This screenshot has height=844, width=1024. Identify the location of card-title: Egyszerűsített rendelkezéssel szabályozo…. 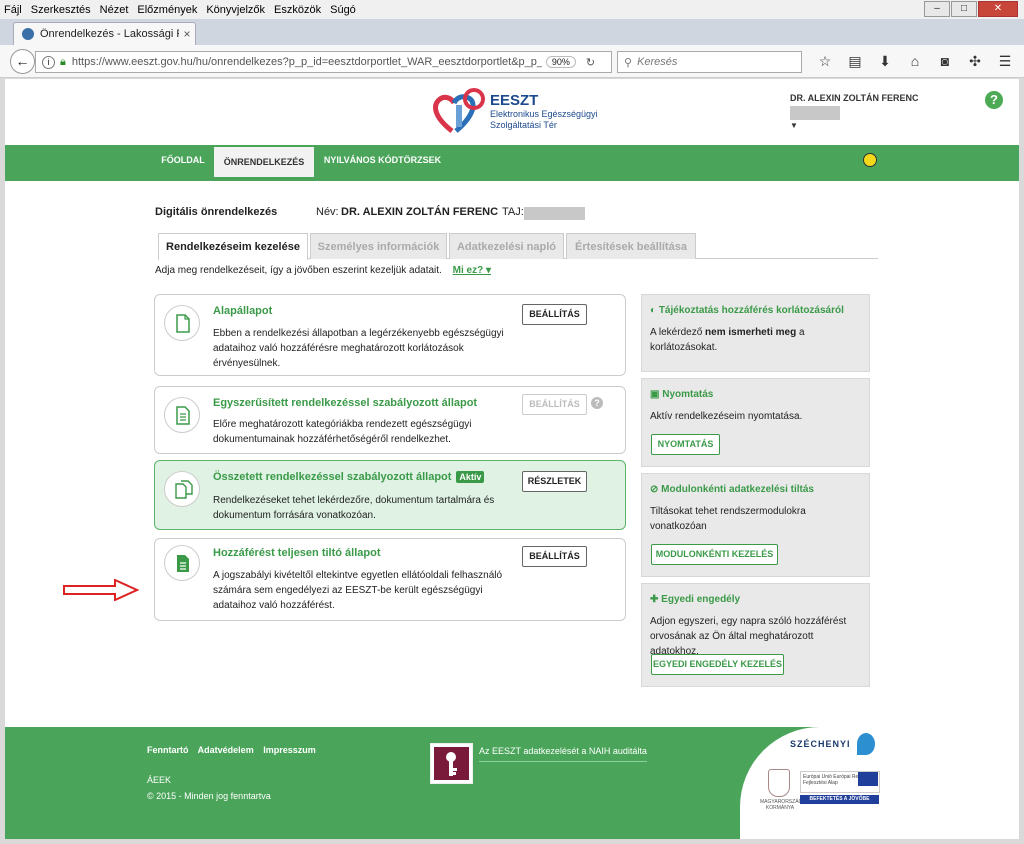
(345, 403).